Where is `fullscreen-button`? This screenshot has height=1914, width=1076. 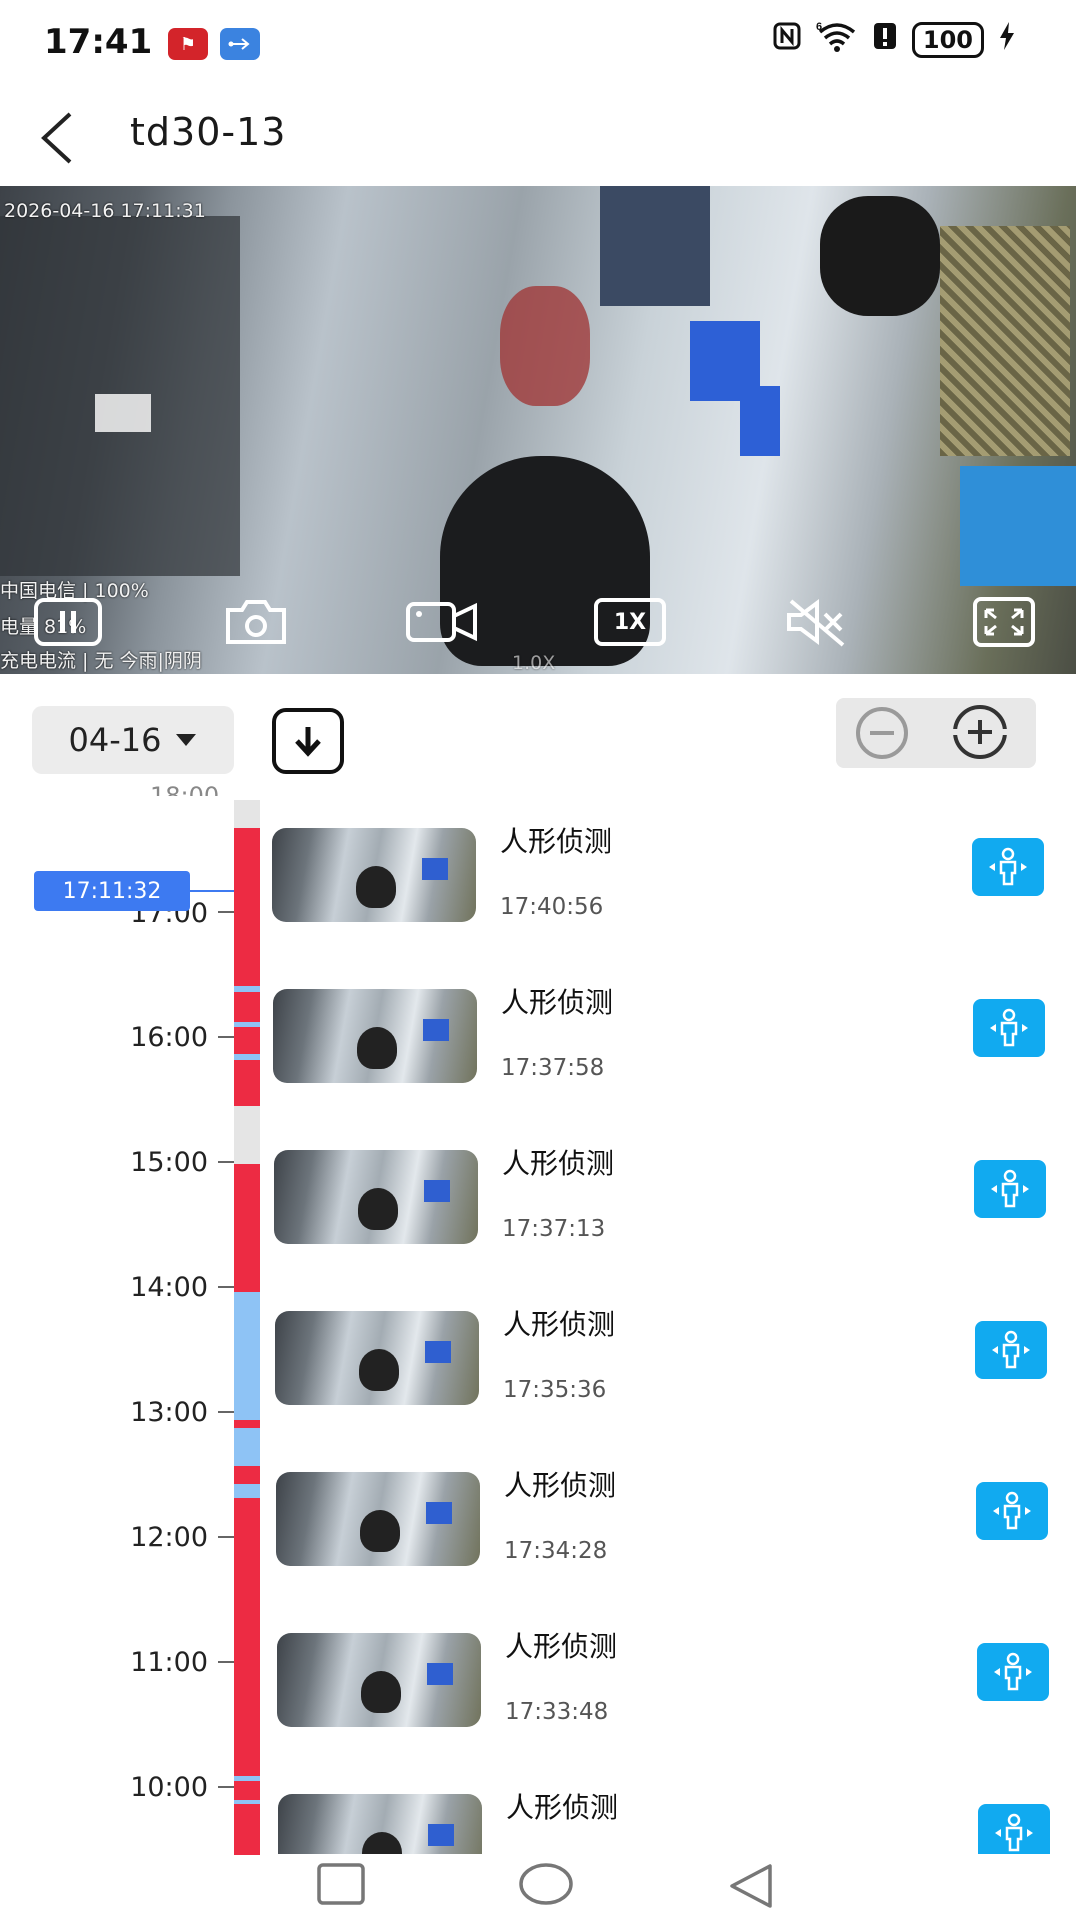
fullscreen-button is located at coordinates (1004, 622).